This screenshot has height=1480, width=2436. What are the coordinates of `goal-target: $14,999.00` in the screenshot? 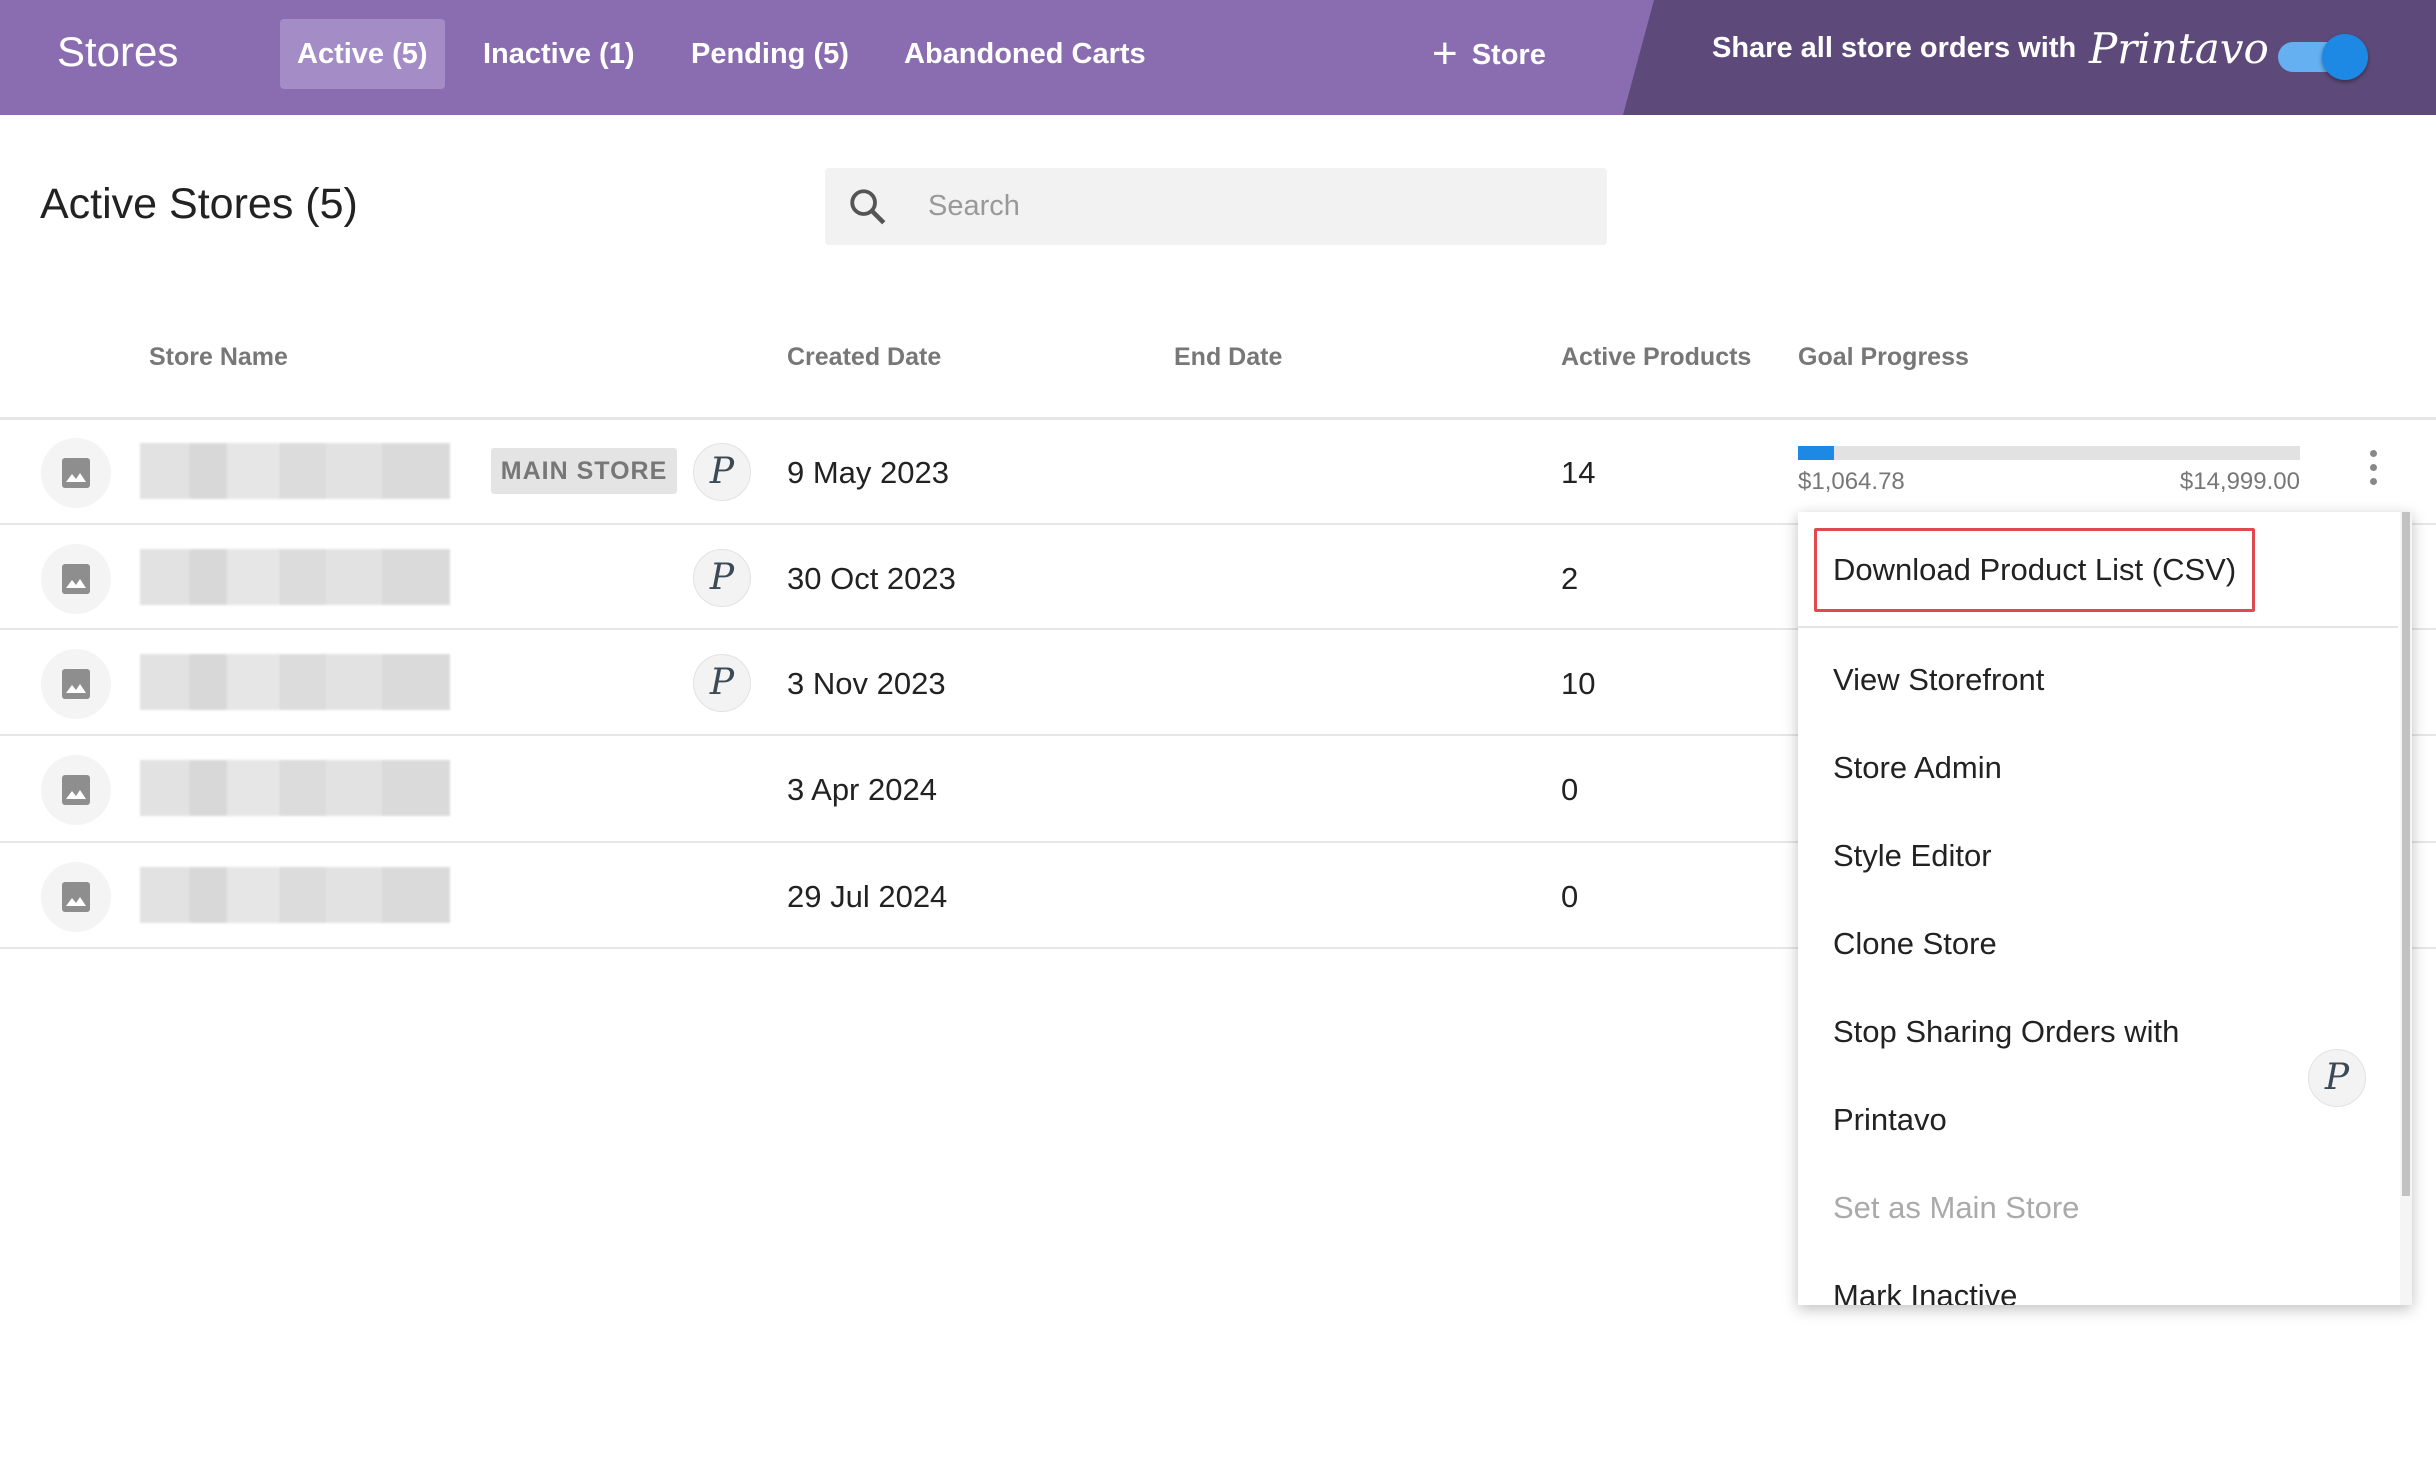 It's located at (2239, 481).